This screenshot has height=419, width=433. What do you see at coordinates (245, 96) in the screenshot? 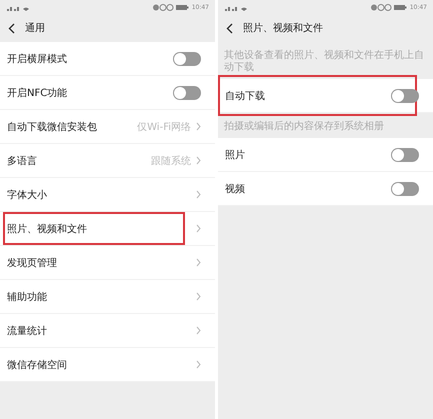
I see `row-label: 自动下载` at bounding box center [245, 96].